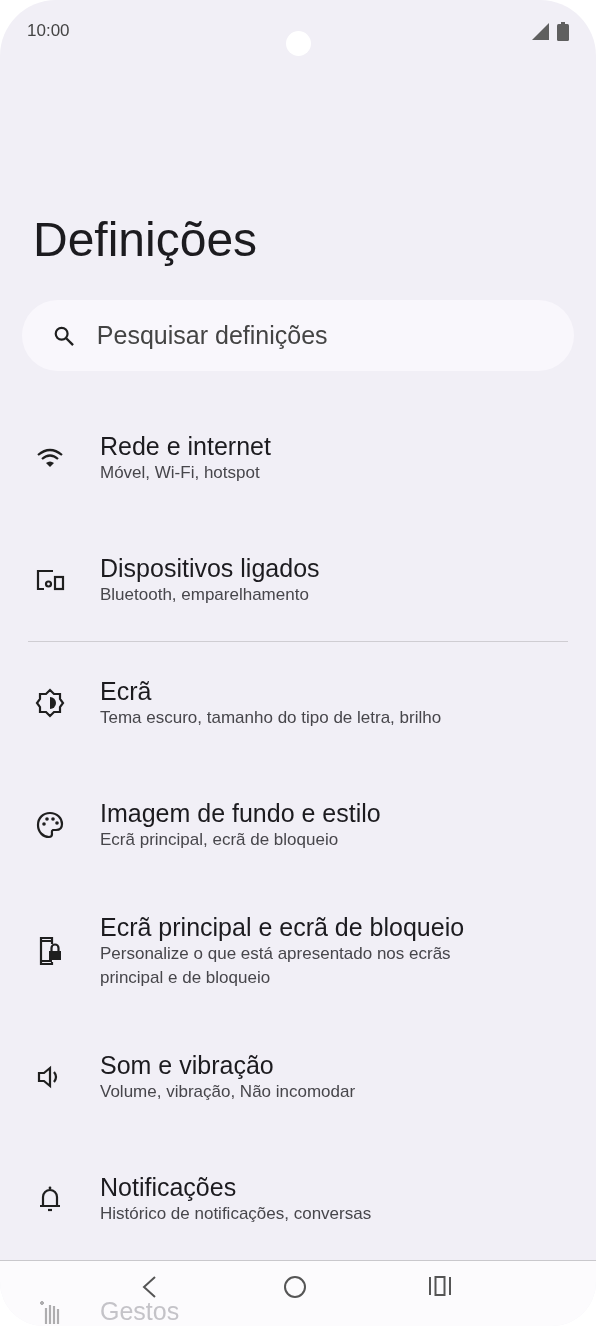 The width and height of the screenshot is (596, 1326). Describe the element at coordinates (540, 31) in the screenshot. I see `signal-icon` at that location.